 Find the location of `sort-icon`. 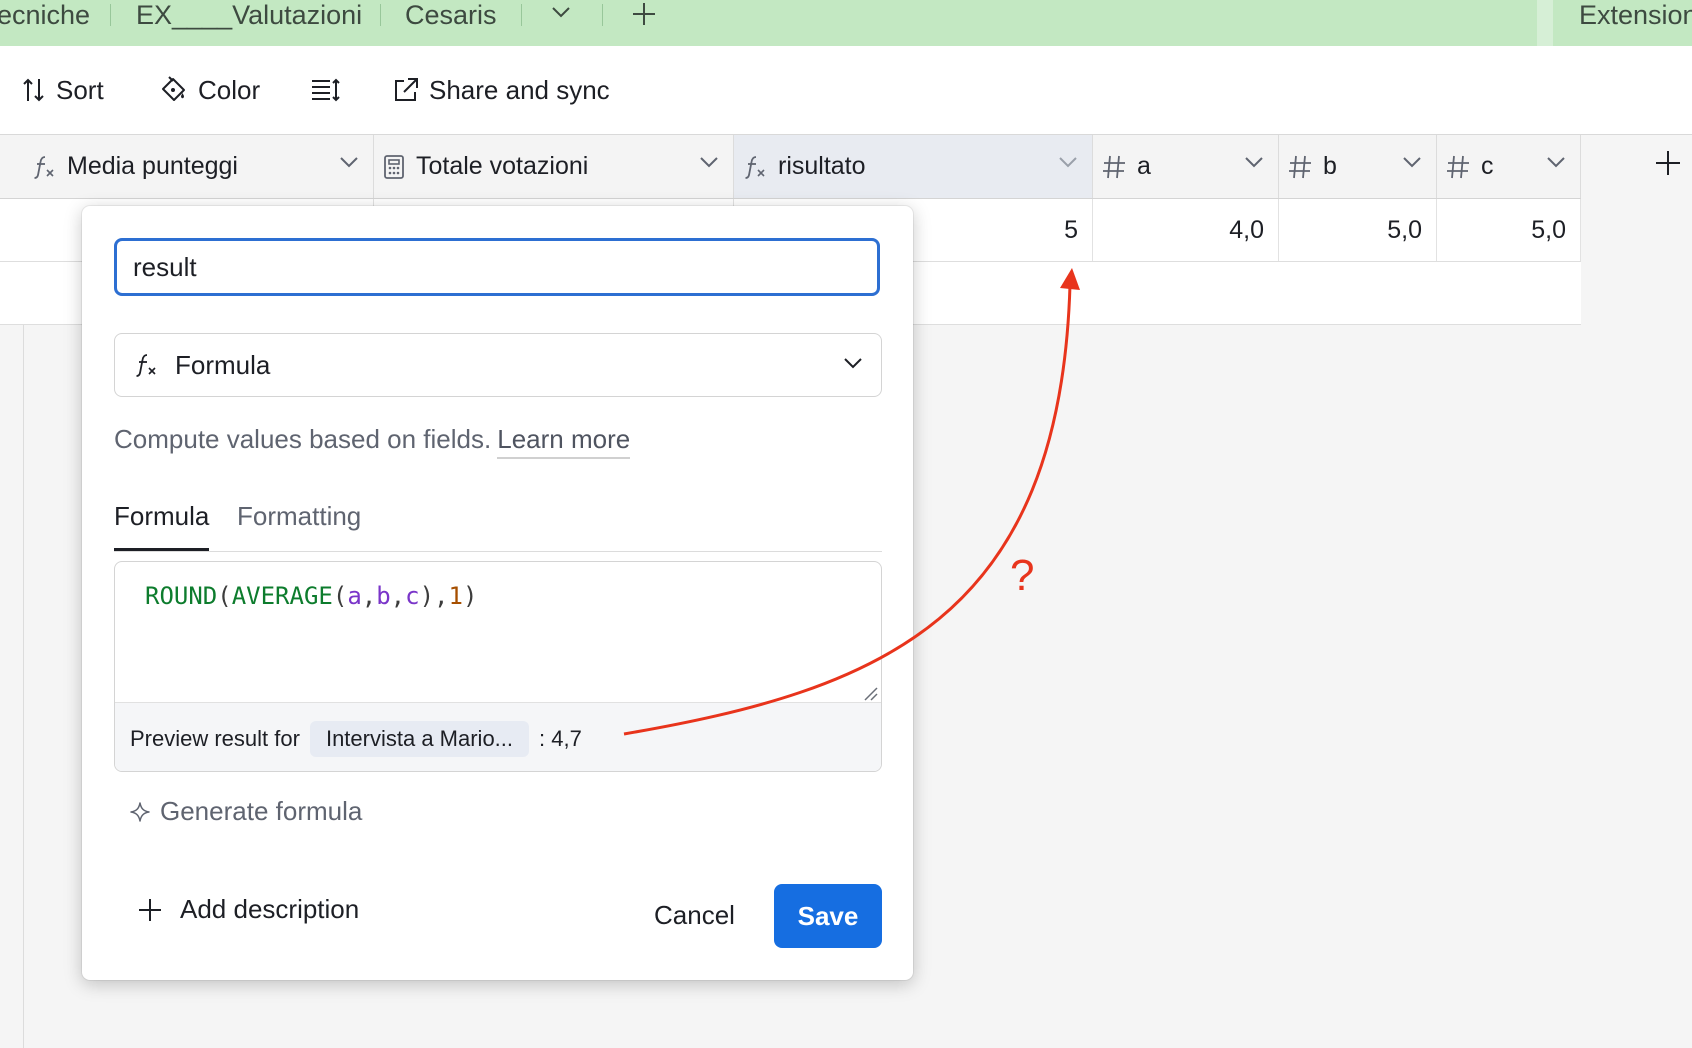

sort-icon is located at coordinates (34, 90).